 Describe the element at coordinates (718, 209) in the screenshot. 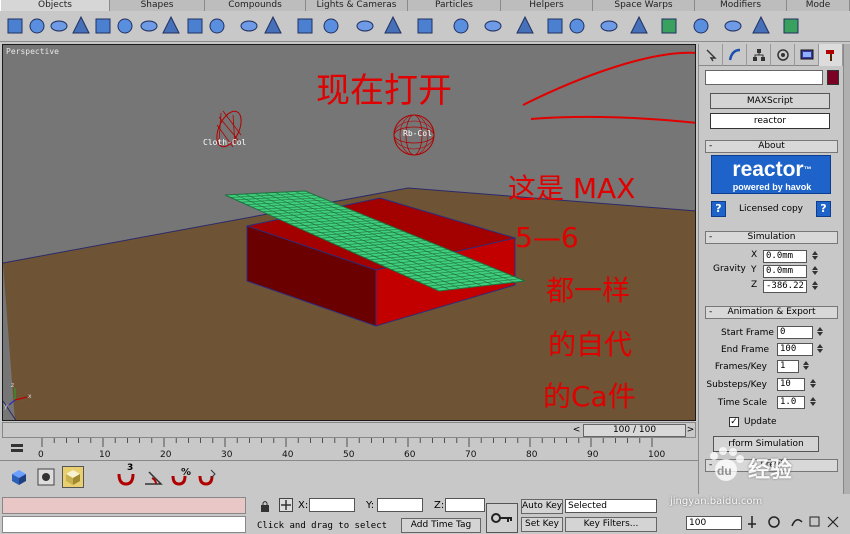

I see `help-button-left: ?` at that location.